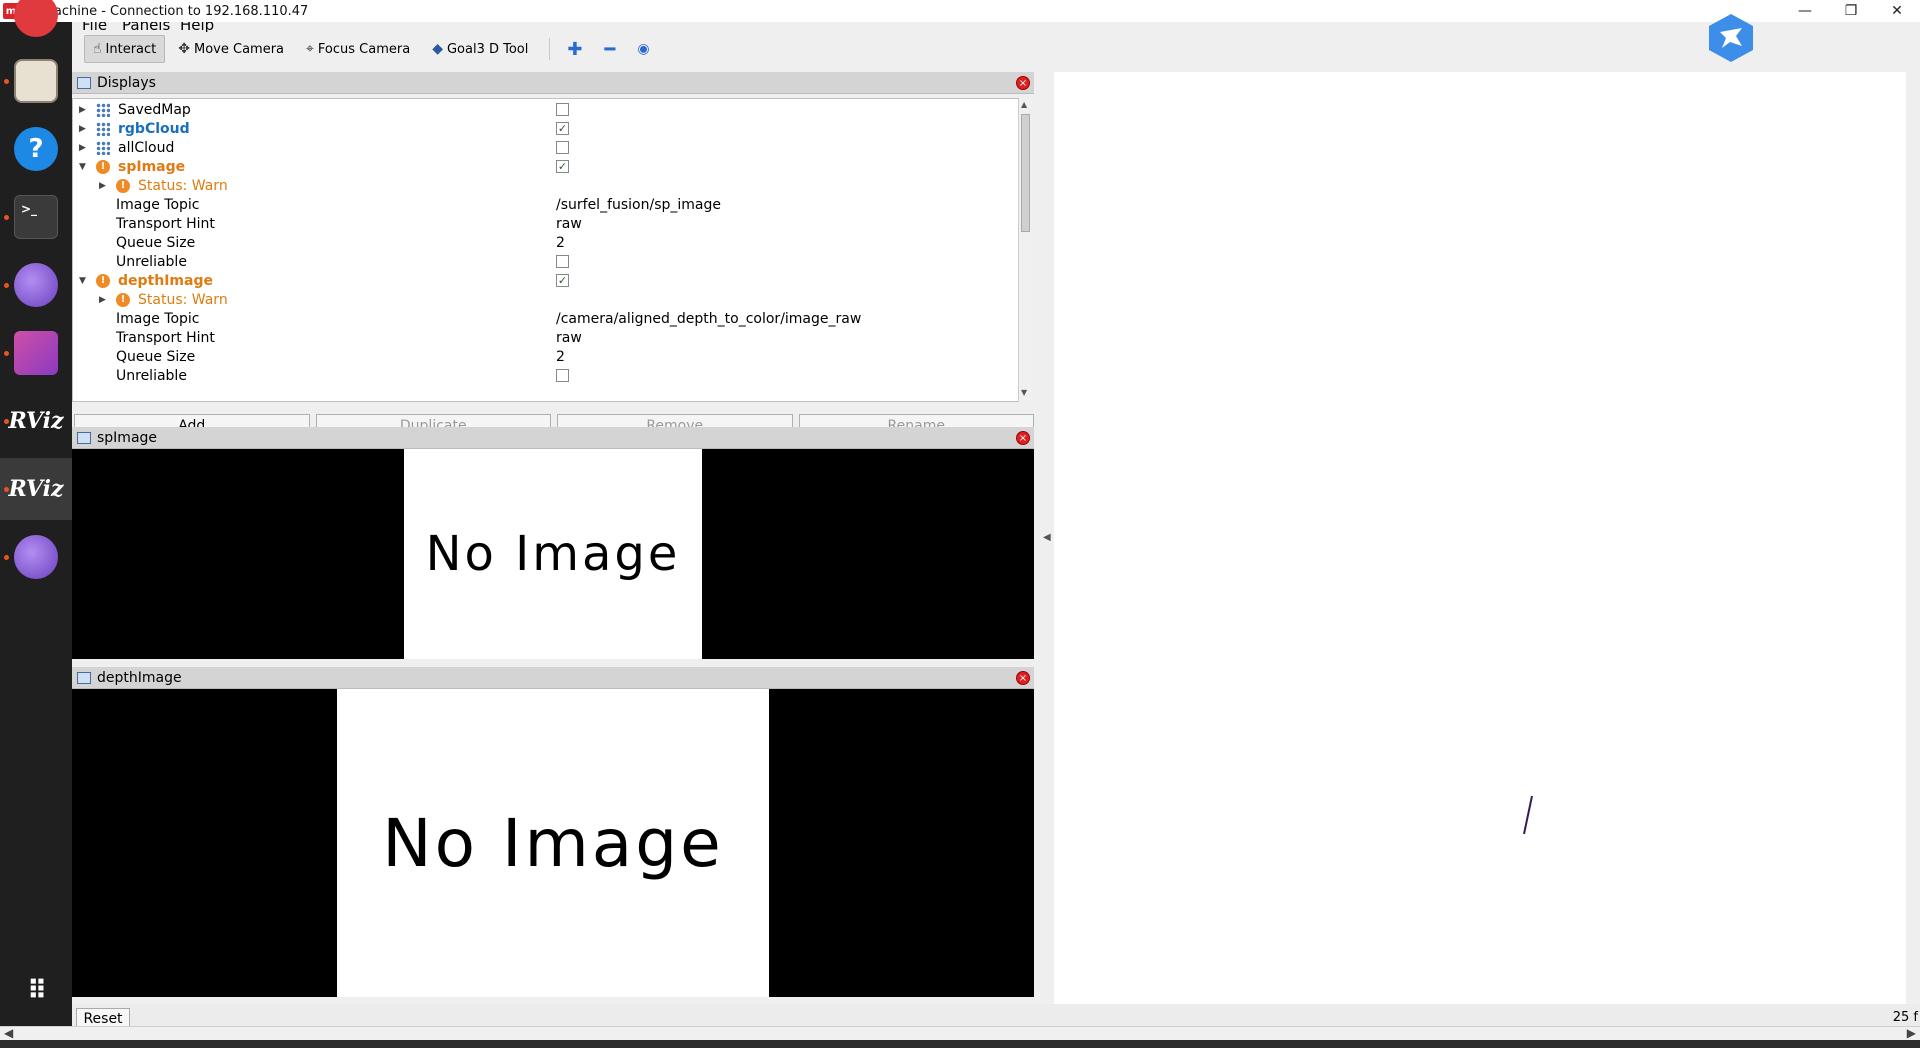 Image resolution: width=1920 pixels, height=1048 pixels. What do you see at coordinates (574, 49) in the screenshot?
I see `add-tool-button: ✚` at bounding box center [574, 49].